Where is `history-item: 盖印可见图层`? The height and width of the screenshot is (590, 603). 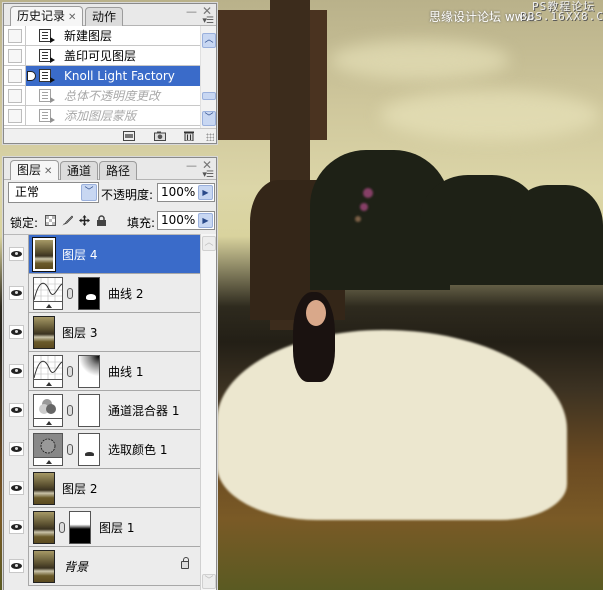
history-item: 盖印可见图层 is located at coordinates (103, 55).